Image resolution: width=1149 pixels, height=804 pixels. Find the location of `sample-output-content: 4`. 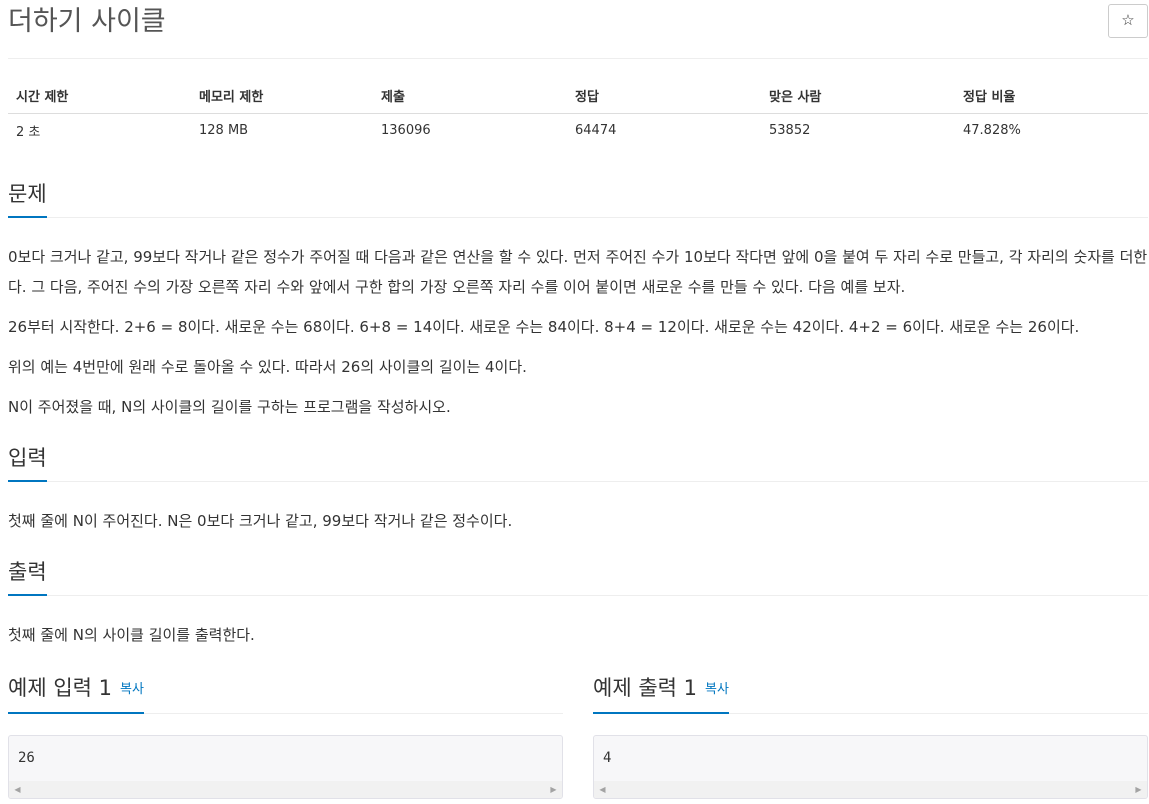

sample-output-content: 4 is located at coordinates (607, 758).